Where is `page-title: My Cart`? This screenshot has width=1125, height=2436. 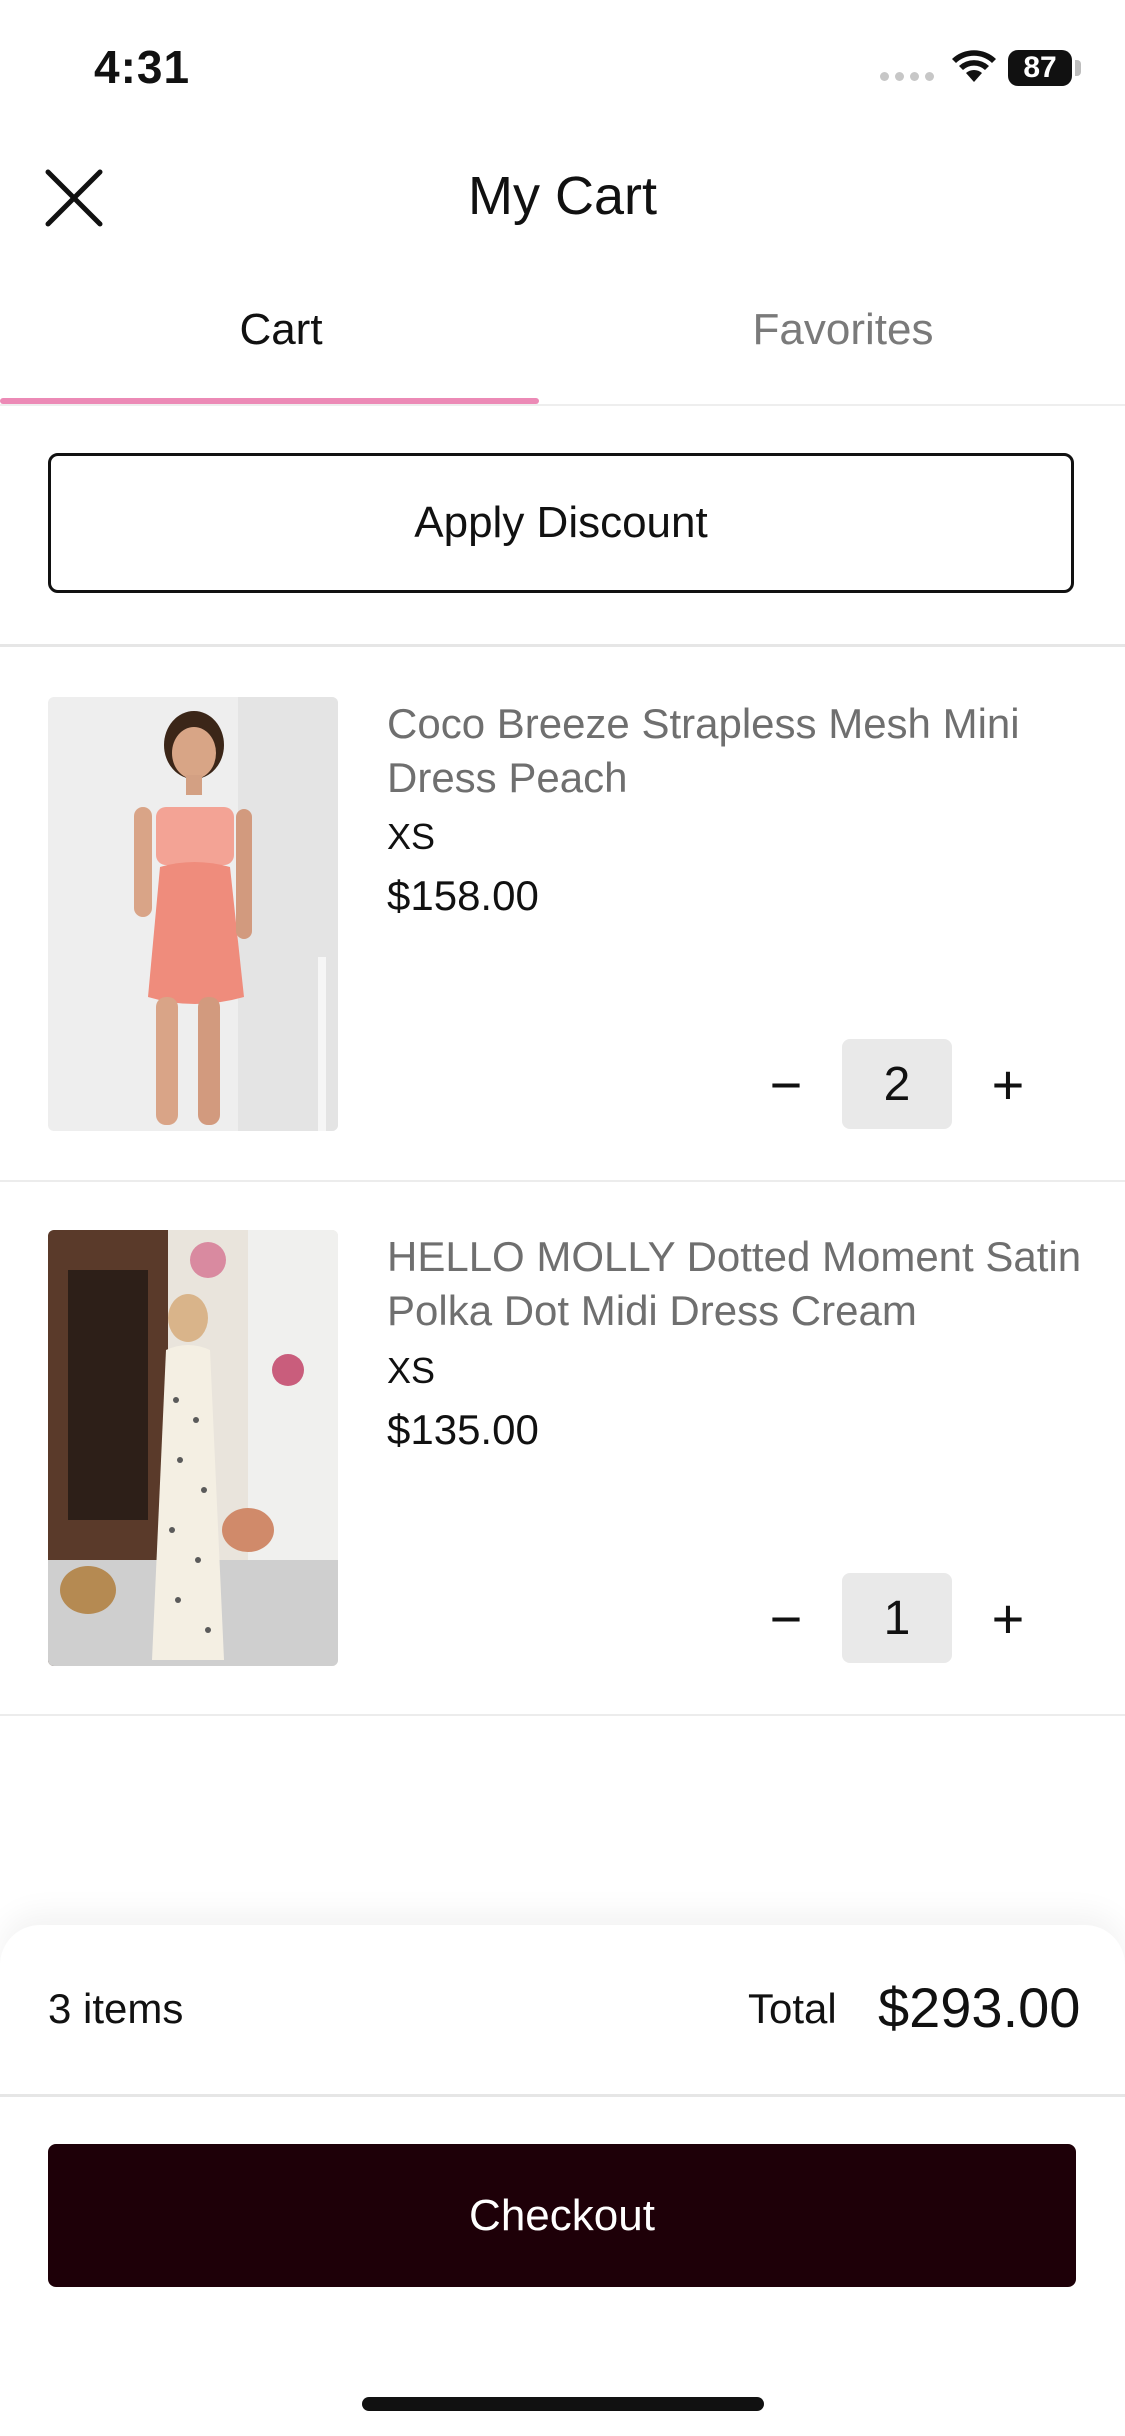
page-title: My Cart is located at coordinates (562, 196).